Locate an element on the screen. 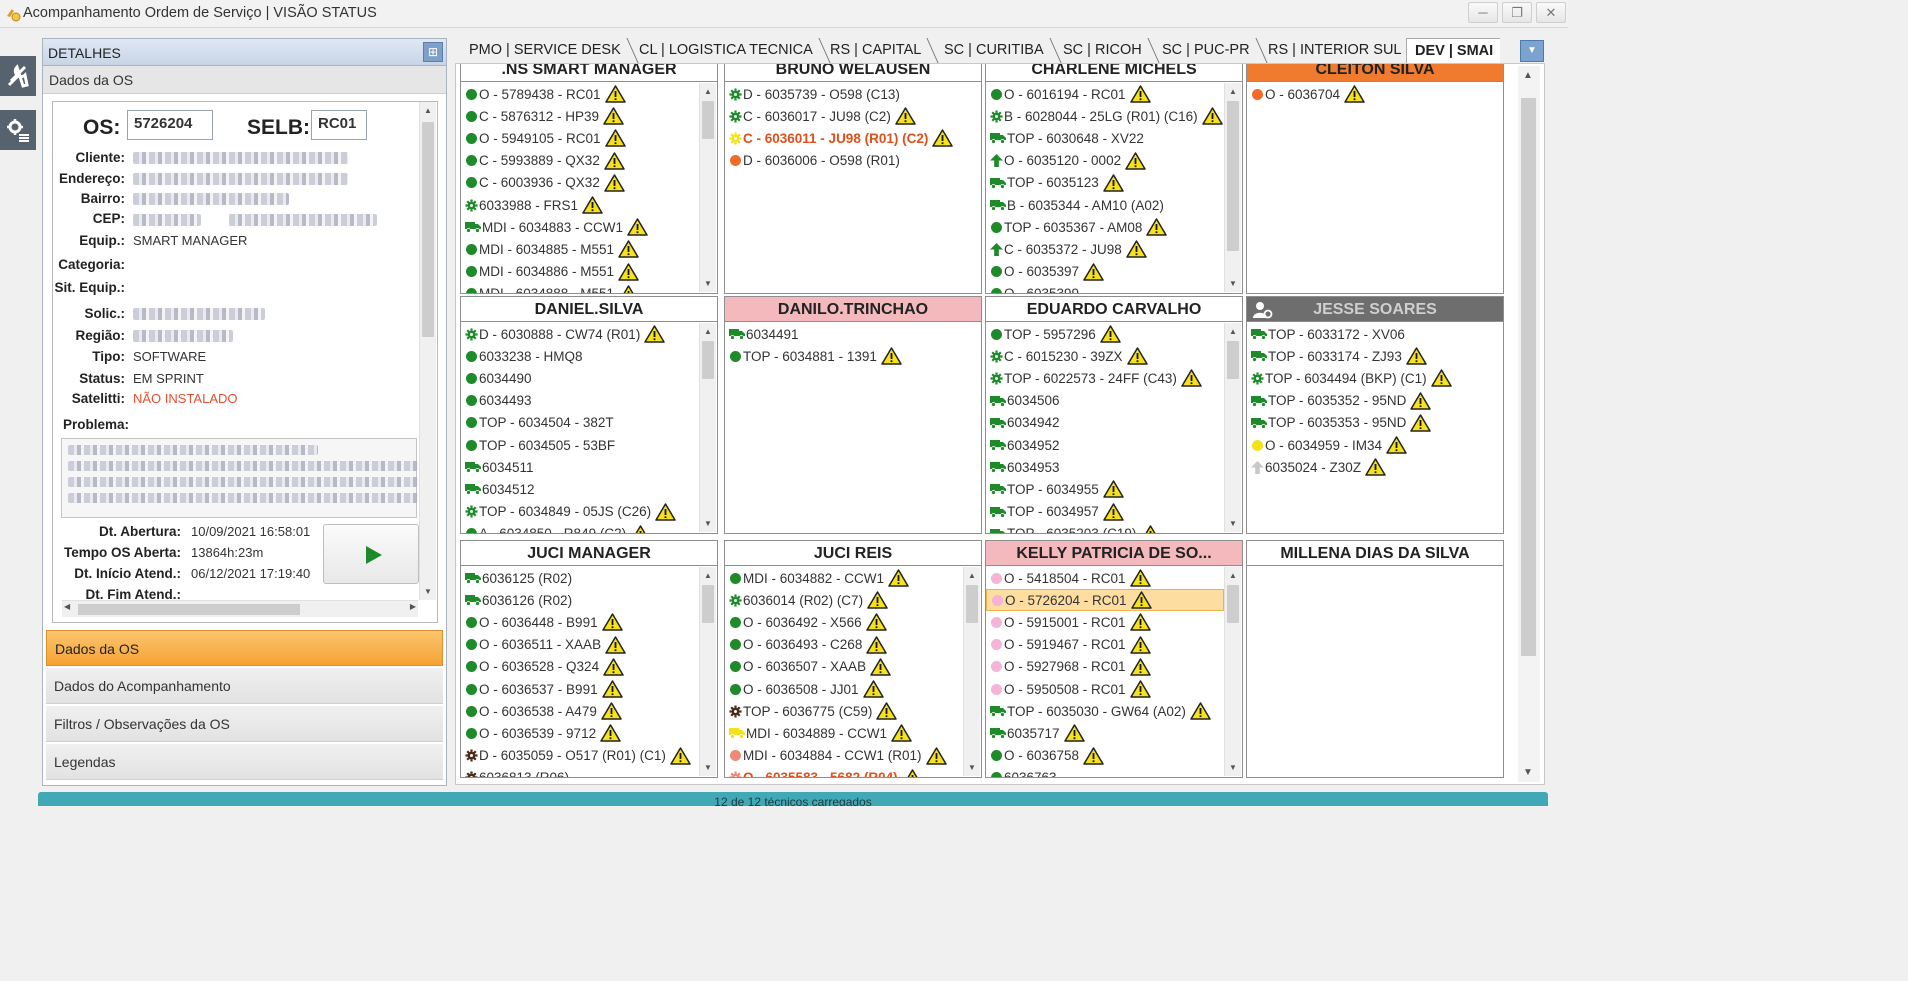 The image size is (1908, 981). os-list-item: O - 6036448 - B991 is located at coordinates (580, 622).